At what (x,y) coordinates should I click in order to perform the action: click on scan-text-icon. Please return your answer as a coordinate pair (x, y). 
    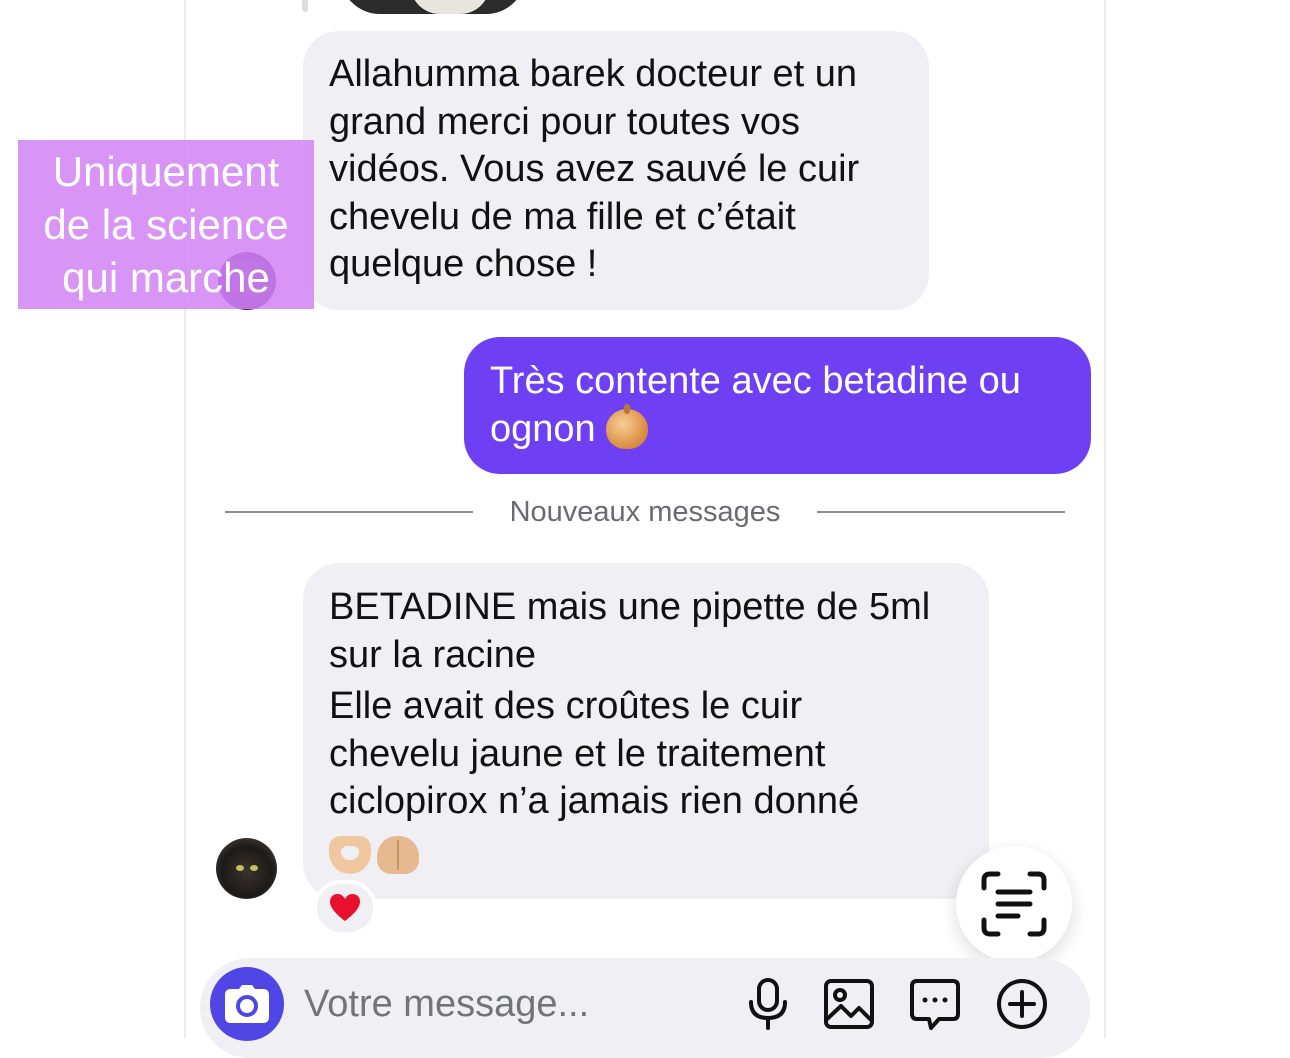
    Looking at the image, I should click on (1014, 904).